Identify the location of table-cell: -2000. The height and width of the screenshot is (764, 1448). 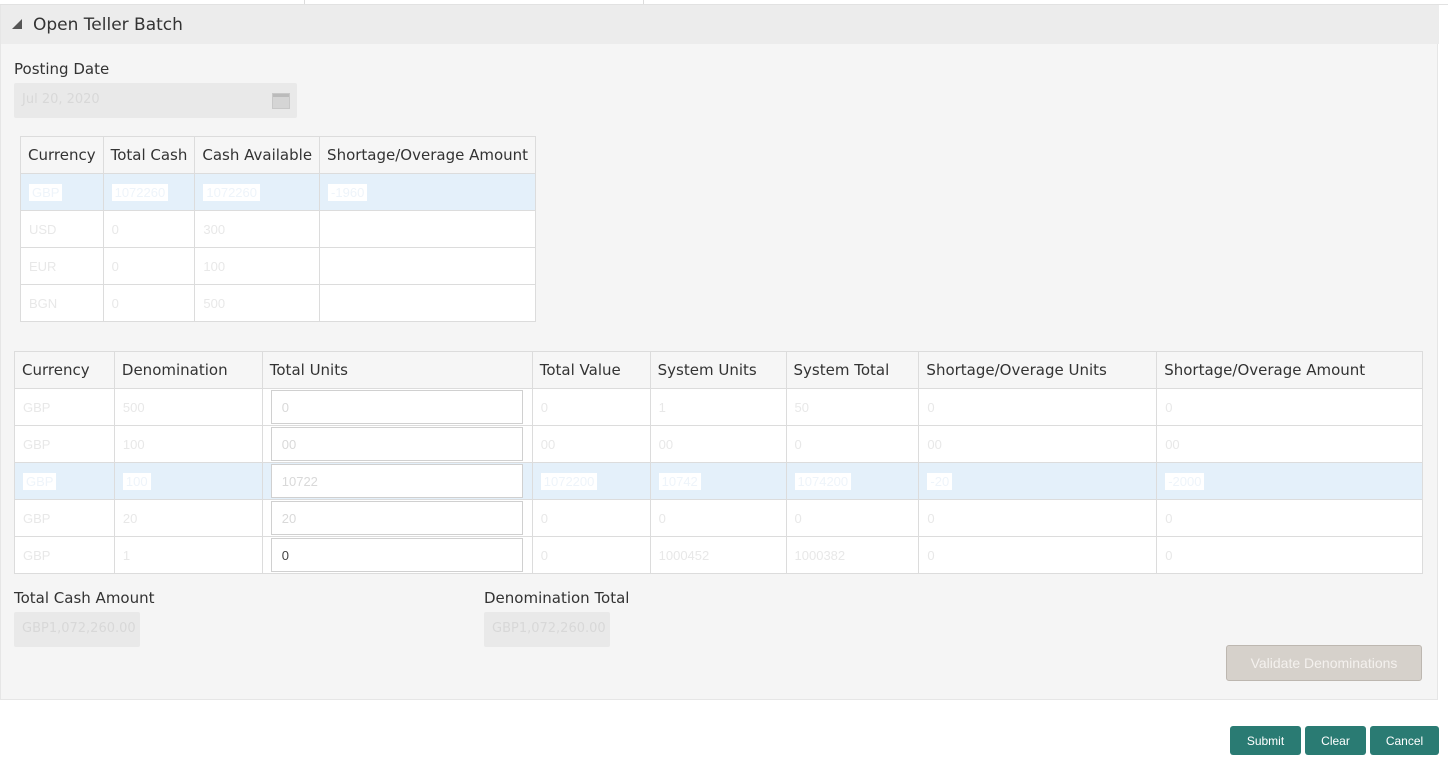
(1289, 481).